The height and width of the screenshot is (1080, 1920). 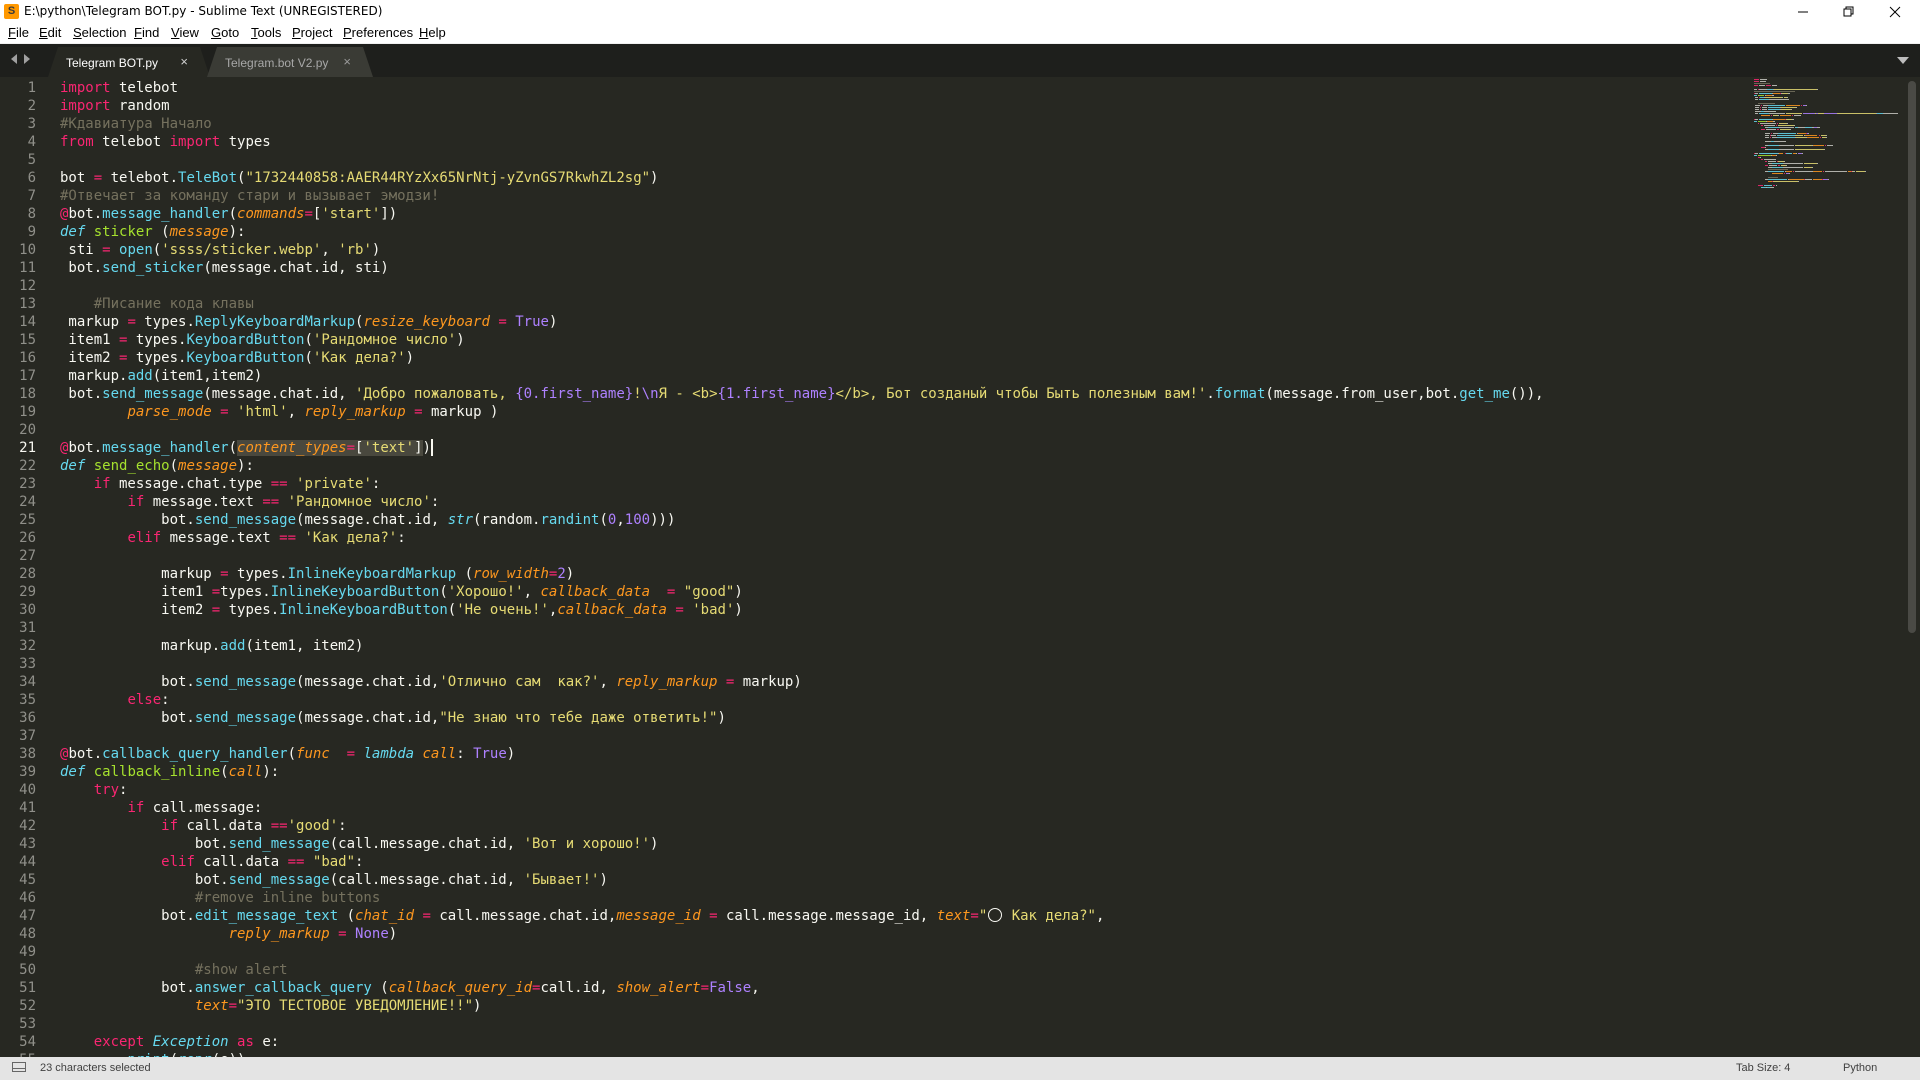 I want to click on code-line: if message.text == 'Рандомное число':, so click(x=249, y=502).